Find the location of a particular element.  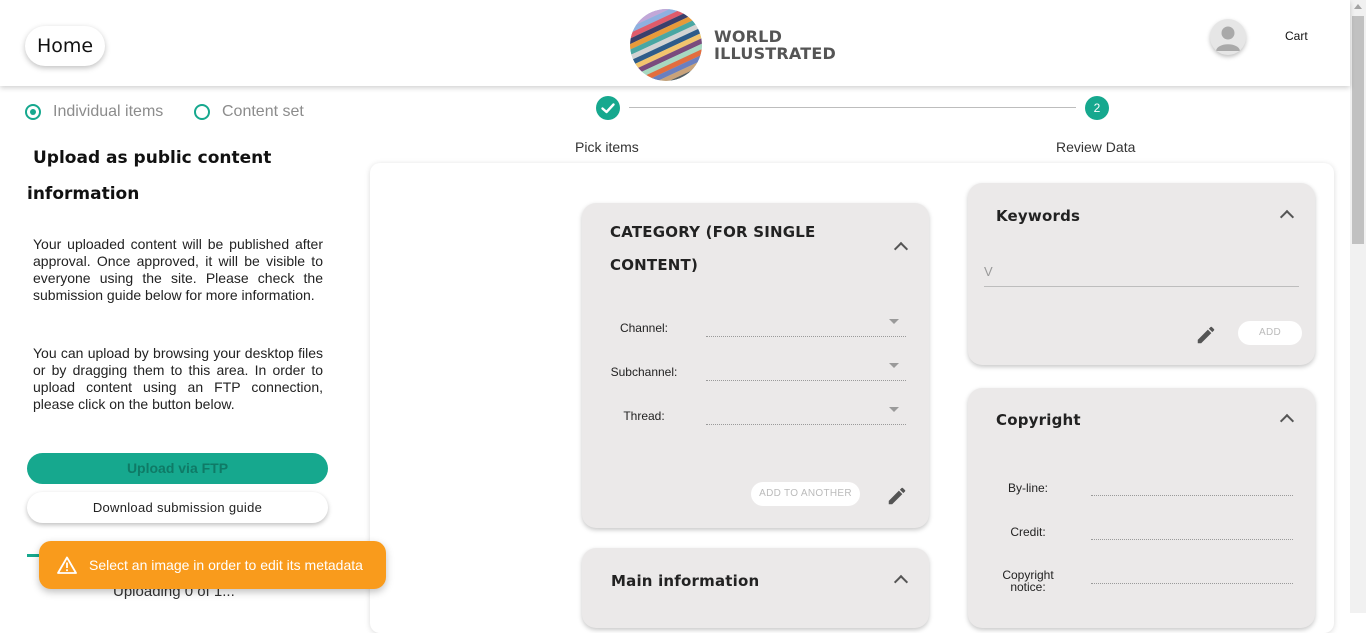

copyright-notice-input is located at coordinates (1192, 583).